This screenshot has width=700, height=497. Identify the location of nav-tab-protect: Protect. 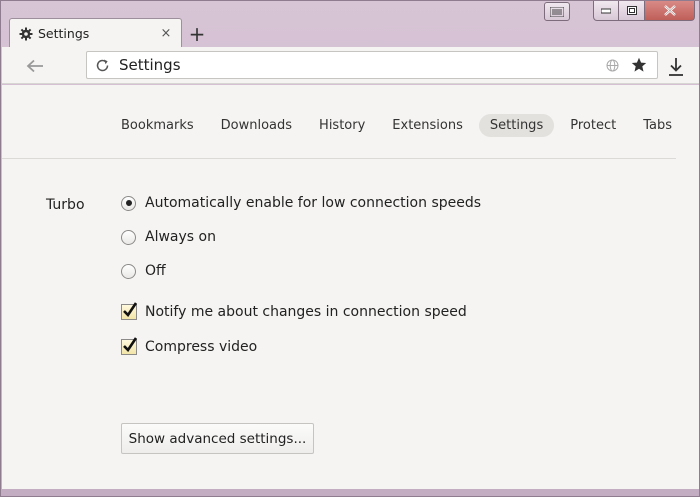
(593, 125).